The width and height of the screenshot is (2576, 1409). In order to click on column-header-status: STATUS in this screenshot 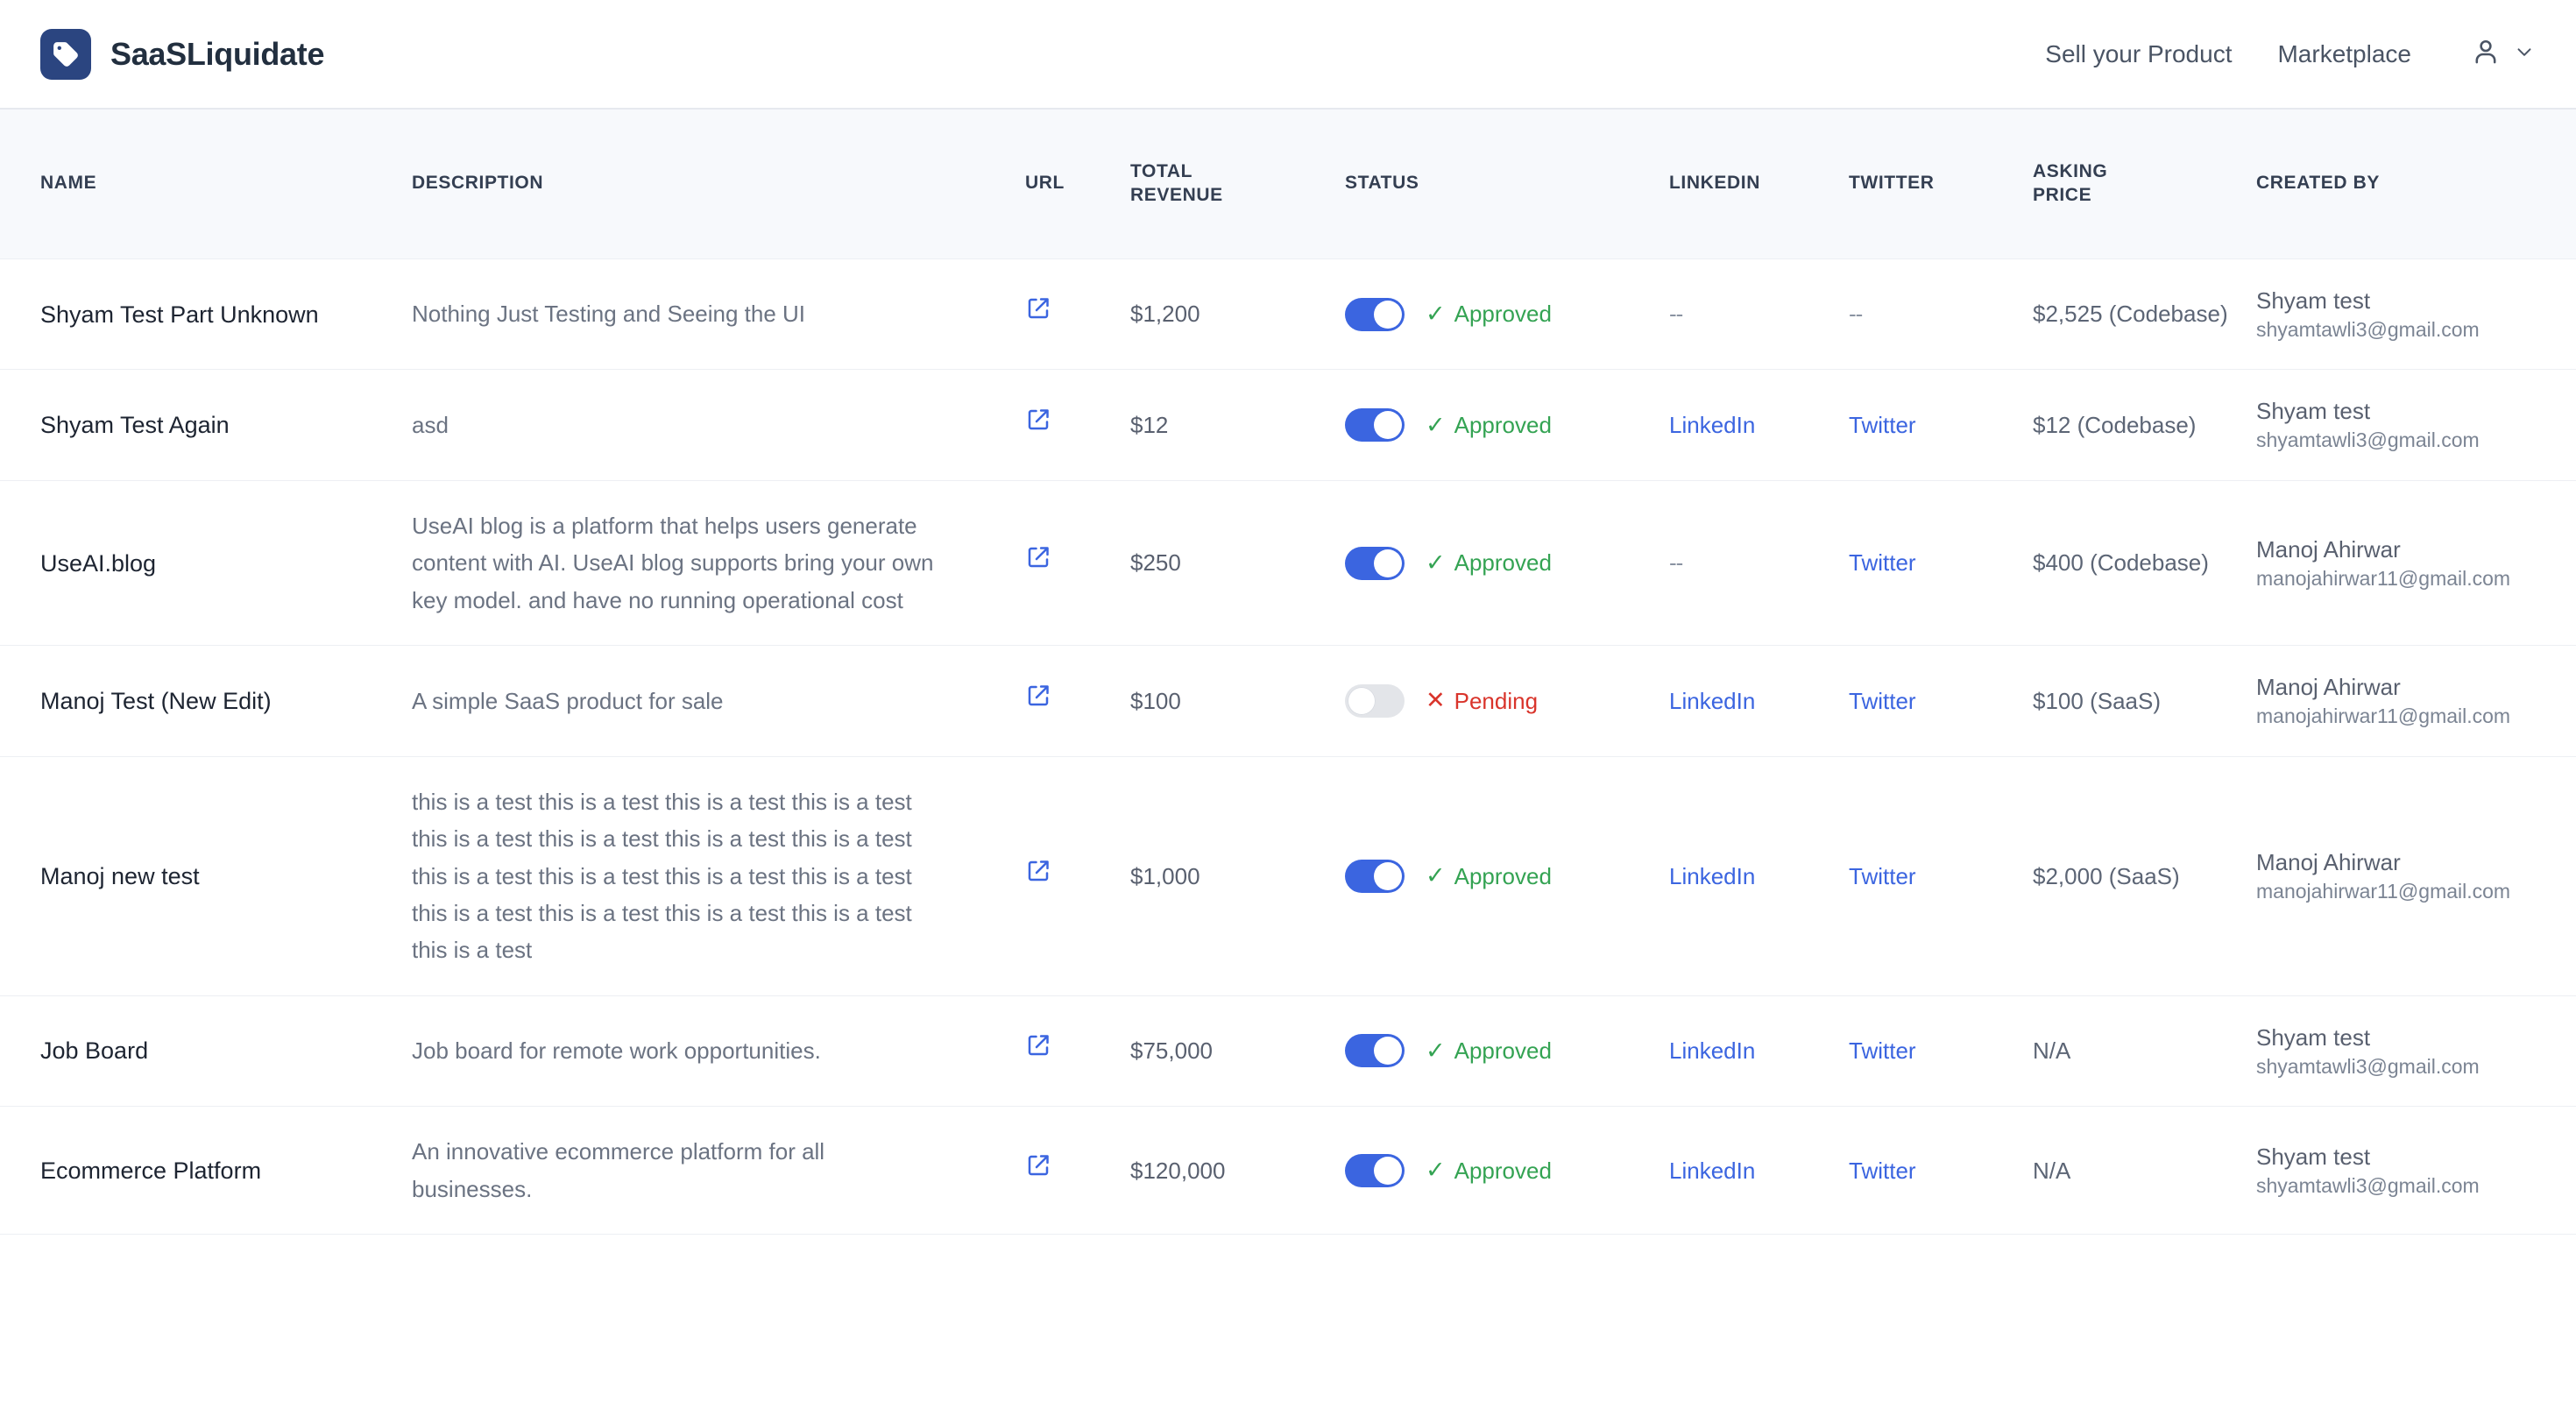, I will do `click(1507, 184)`.